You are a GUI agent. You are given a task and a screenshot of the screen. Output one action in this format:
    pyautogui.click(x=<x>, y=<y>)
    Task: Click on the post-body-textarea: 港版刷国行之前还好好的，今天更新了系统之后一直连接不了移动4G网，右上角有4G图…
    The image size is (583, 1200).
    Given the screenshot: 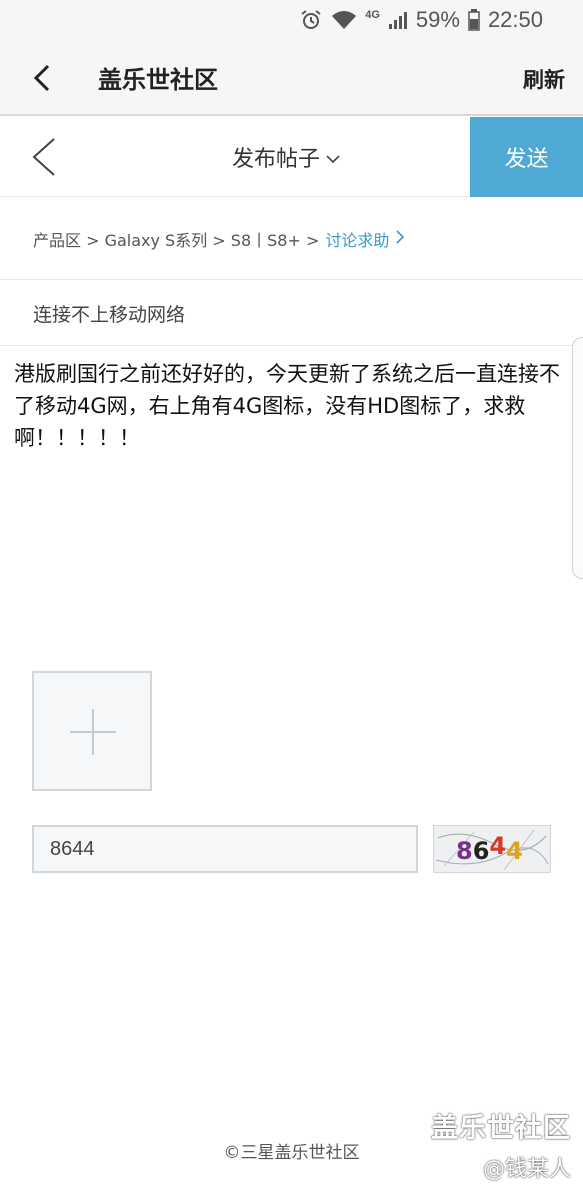 What is the action you would take?
    pyautogui.click(x=290, y=406)
    